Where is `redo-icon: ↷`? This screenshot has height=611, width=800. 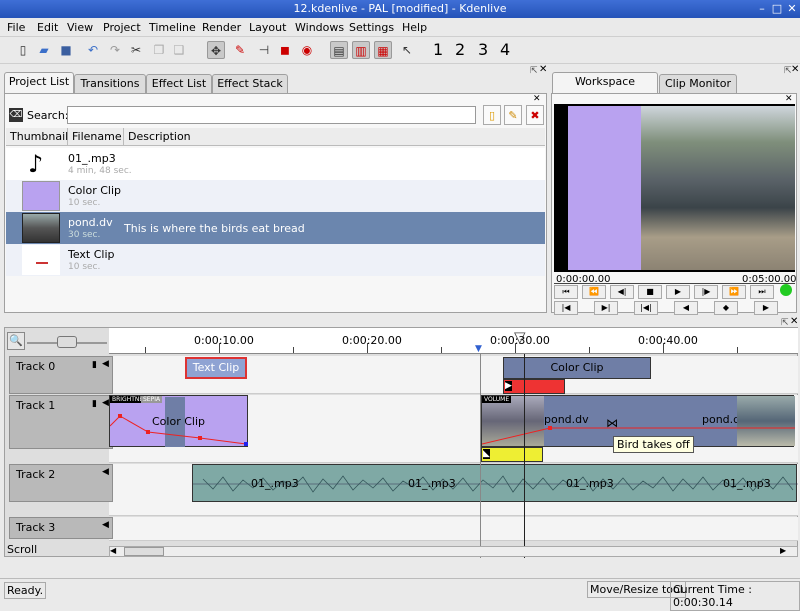
redo-icon: ↷ is located at coordinates (115, 50).